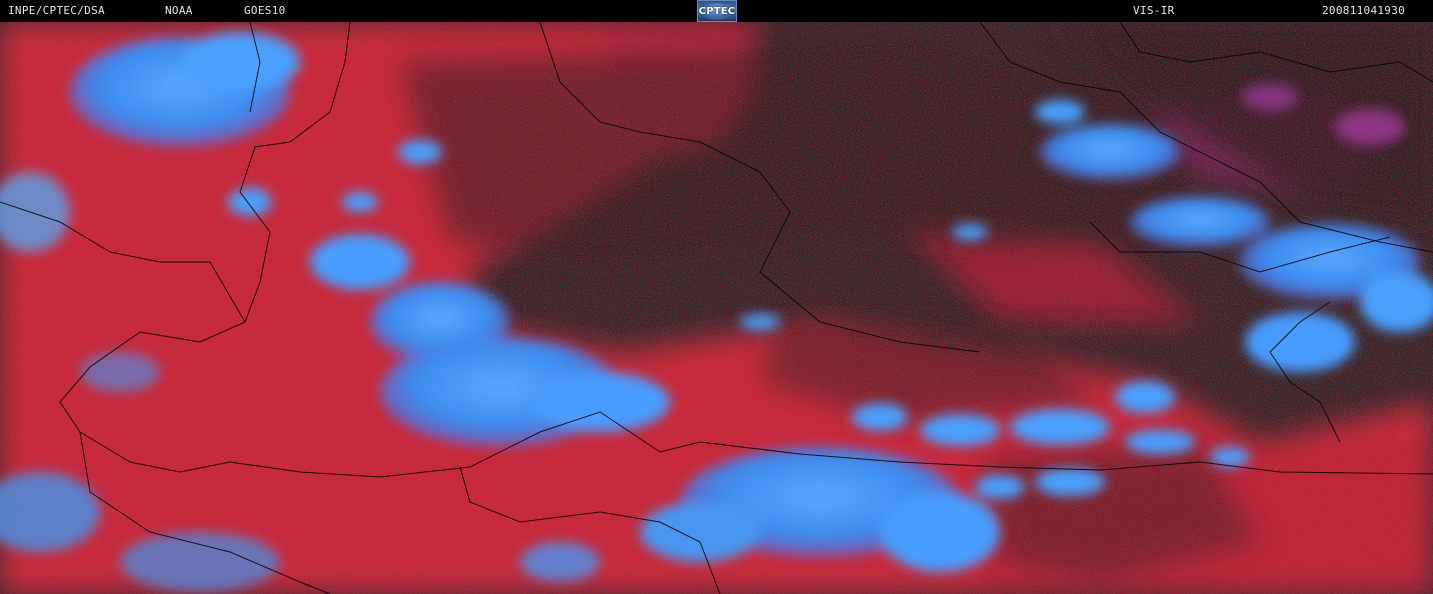  What do you see at coordinates (179, 10) in the screenshot?
I see `agency-label: NOAA` at bounding box center [179, 10].